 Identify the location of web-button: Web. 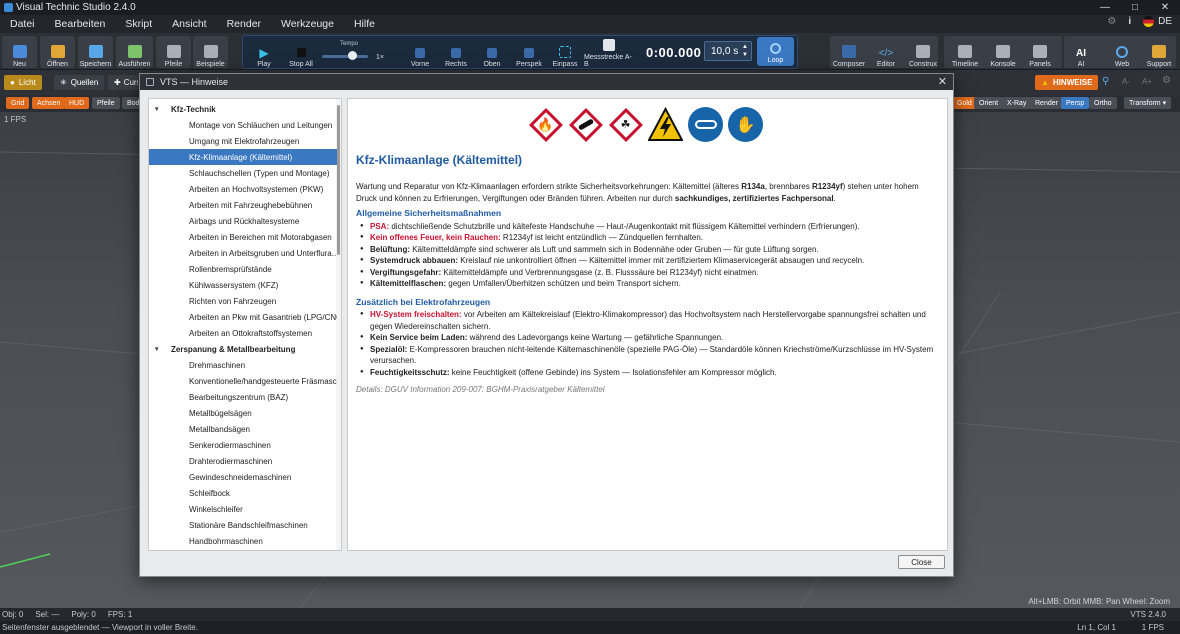
(1122, 52).